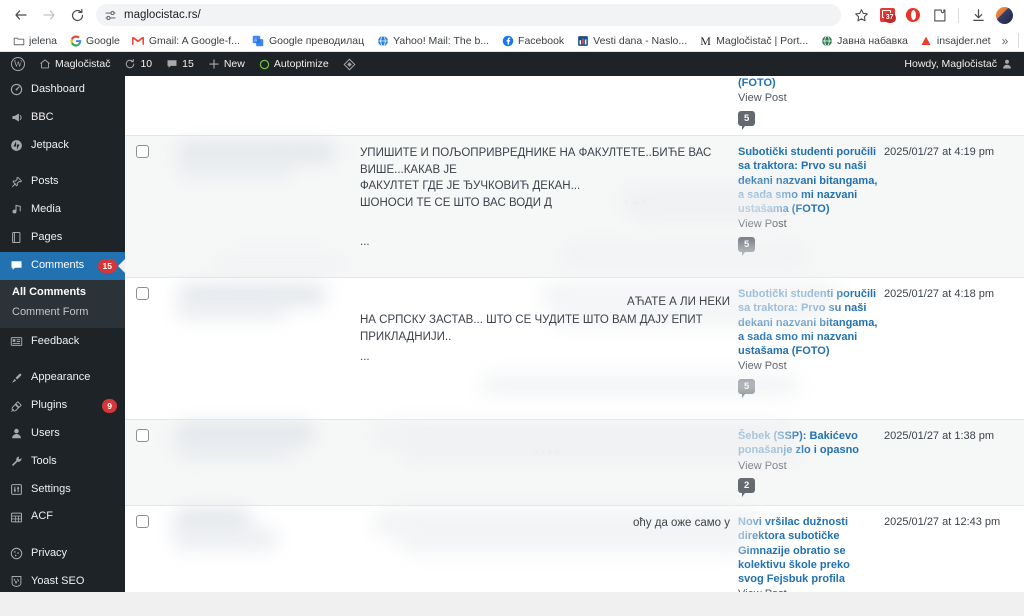  Describe the element at coordinates (34, 40) in the screenshot. I see `bookmark-item: jelena` at that location.